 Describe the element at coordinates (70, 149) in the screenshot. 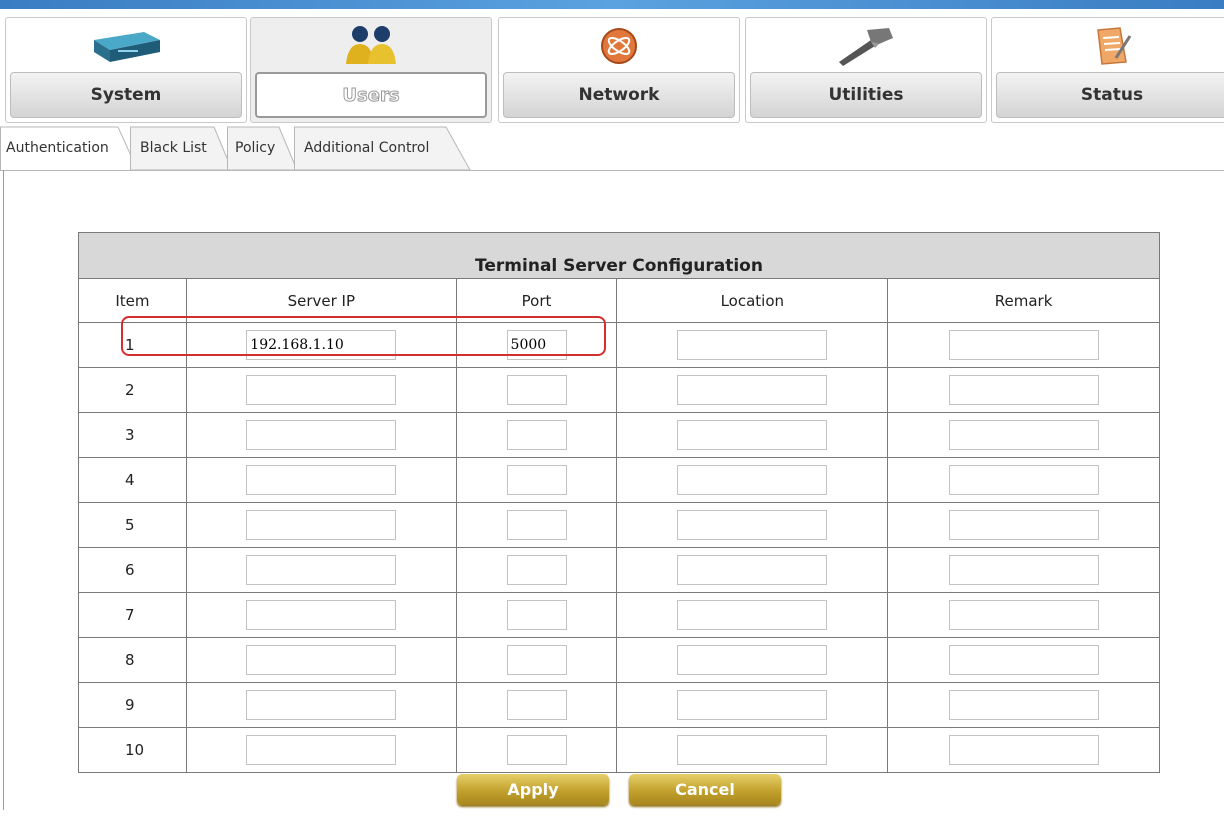

I see `tab-authentication: Authentication` at that location.